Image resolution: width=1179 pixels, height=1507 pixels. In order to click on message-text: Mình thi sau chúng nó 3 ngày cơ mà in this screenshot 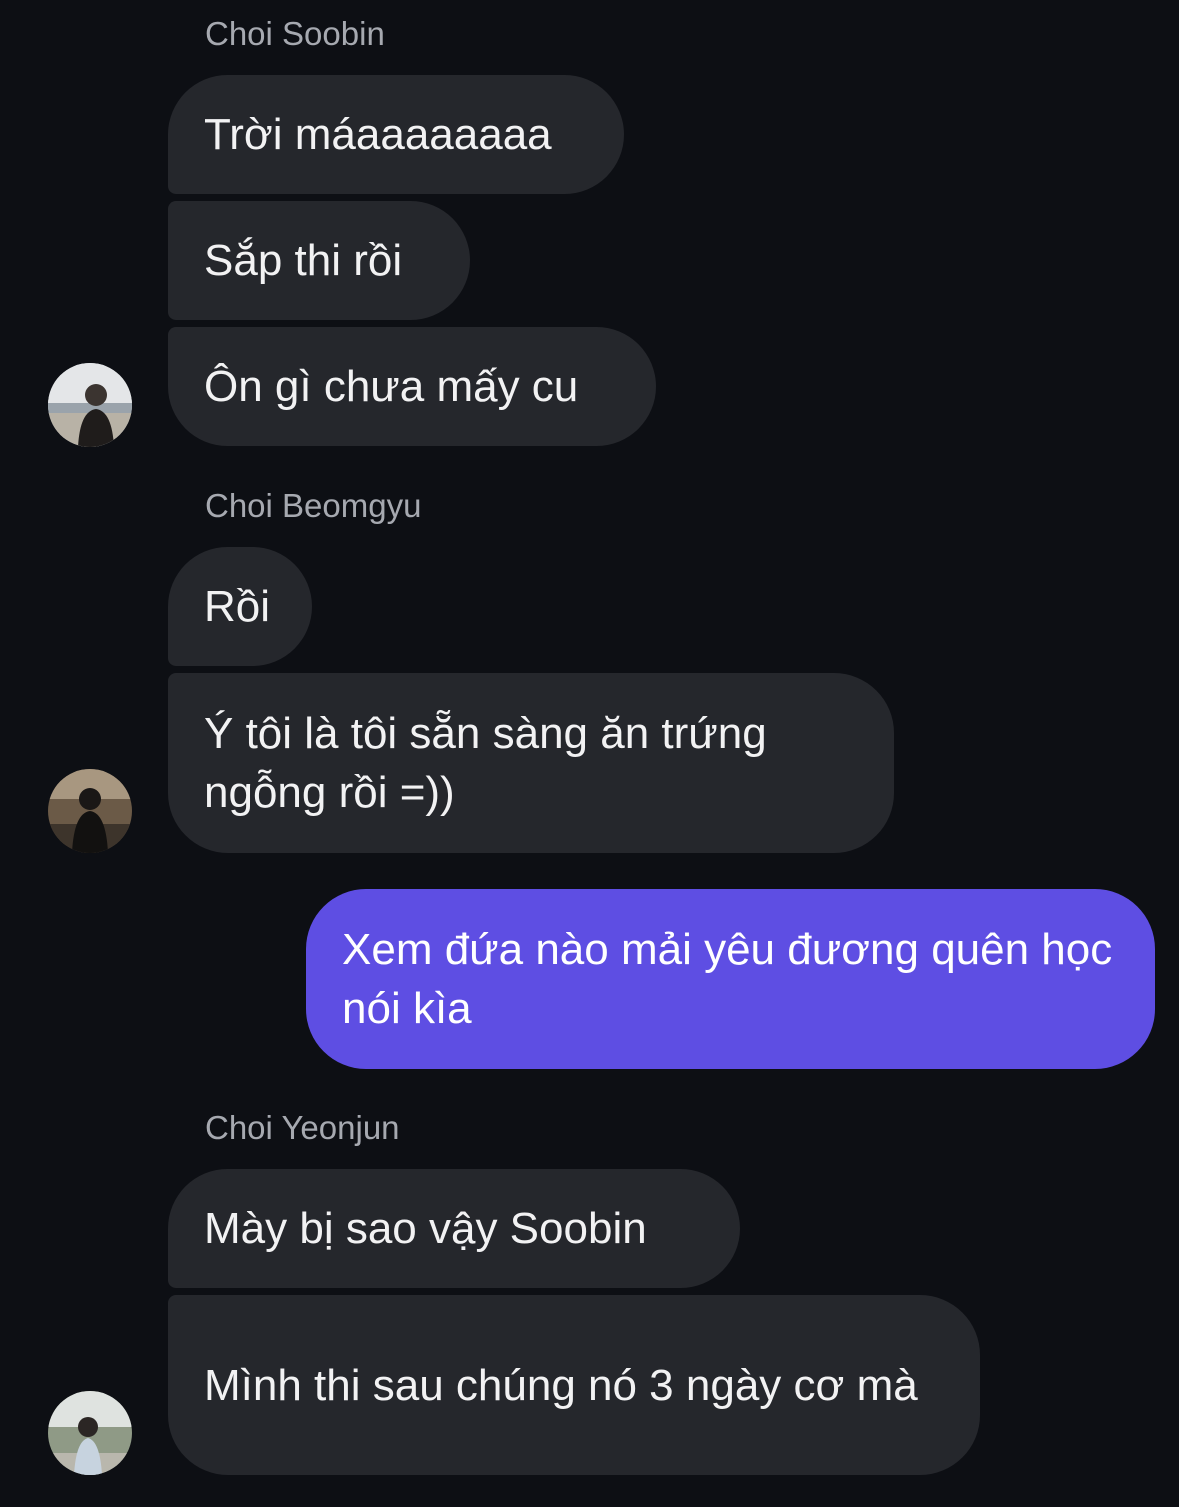, I will do `click(561, 1385)`.